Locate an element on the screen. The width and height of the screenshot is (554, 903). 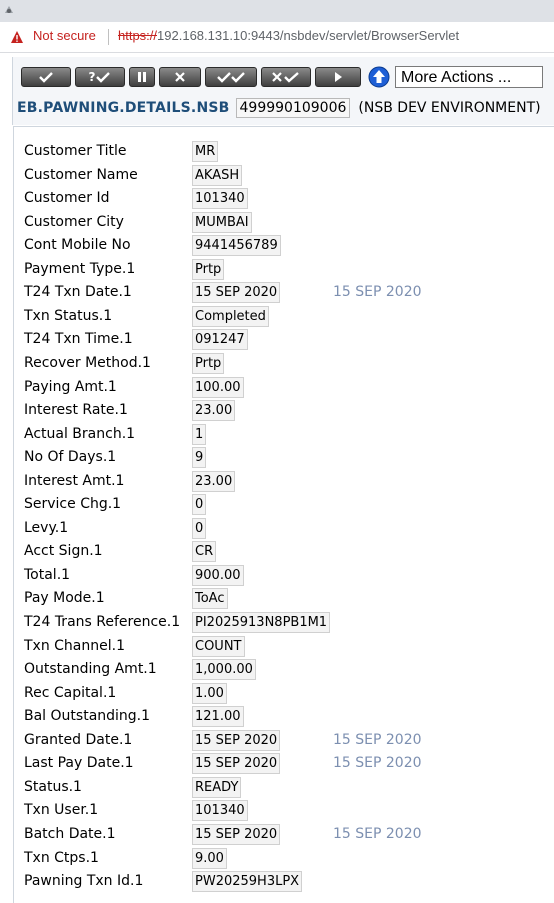
double-check-icon is located at coordinates (231, 77).